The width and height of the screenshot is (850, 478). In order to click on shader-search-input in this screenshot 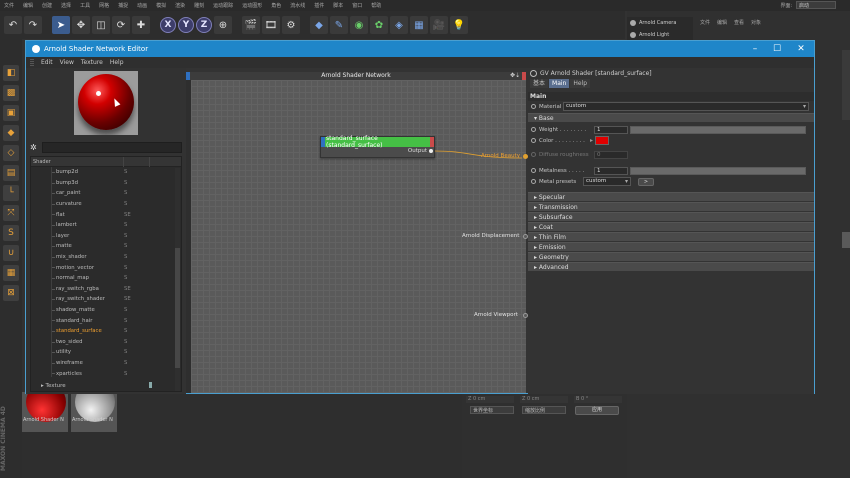, I will do `click(112, 147)`.